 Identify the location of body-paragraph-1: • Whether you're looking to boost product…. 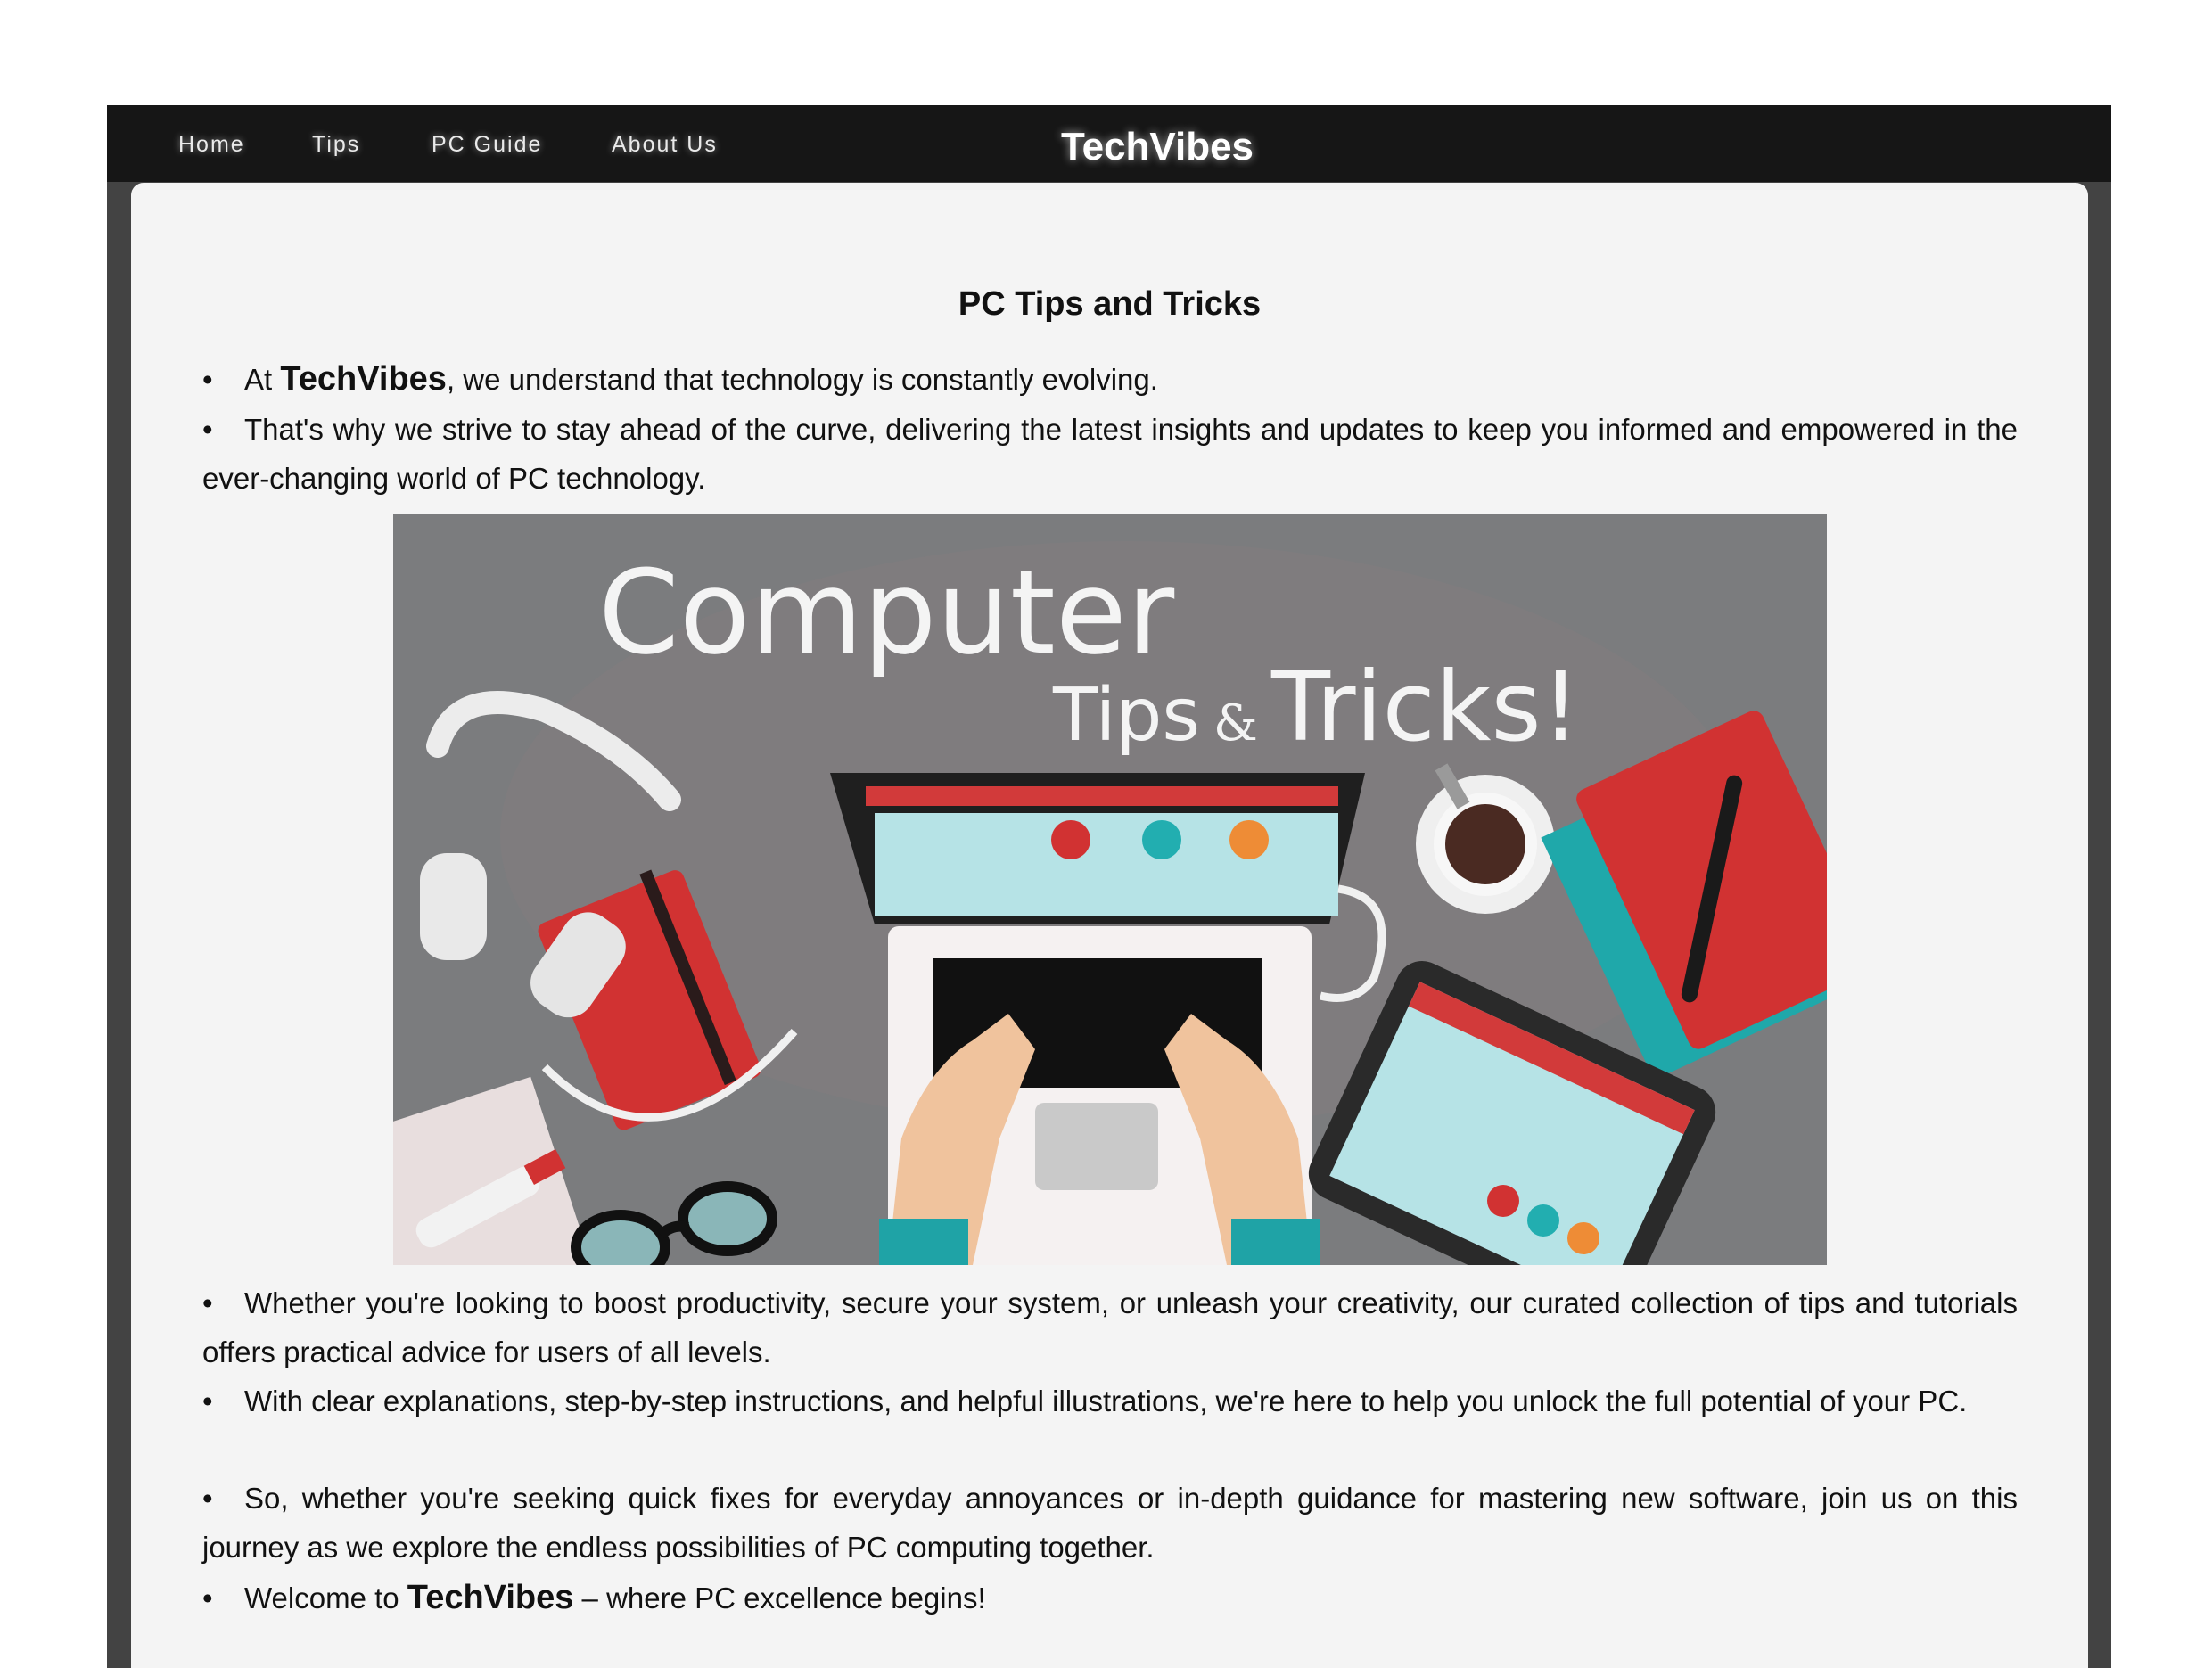
(1110, 1327).